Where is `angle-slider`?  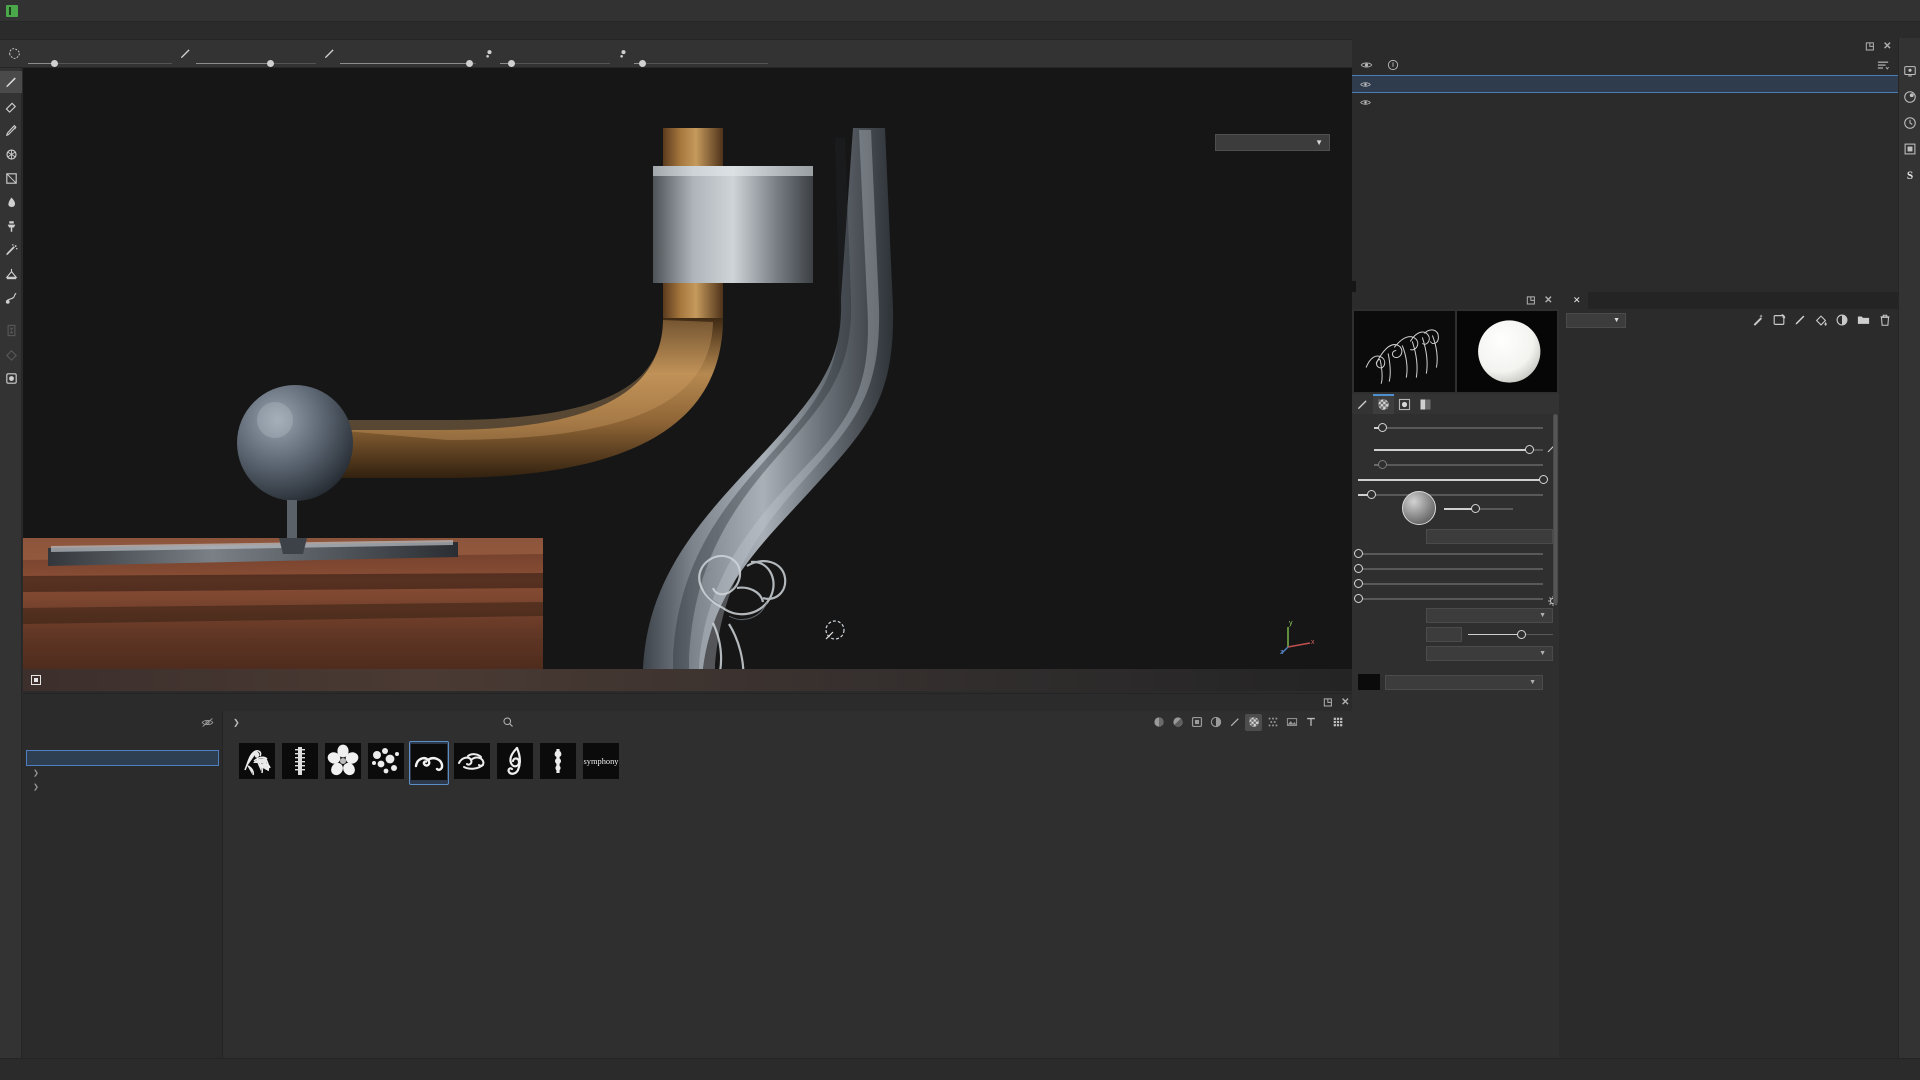
angle-slider is located at coordinates (1478, 509).